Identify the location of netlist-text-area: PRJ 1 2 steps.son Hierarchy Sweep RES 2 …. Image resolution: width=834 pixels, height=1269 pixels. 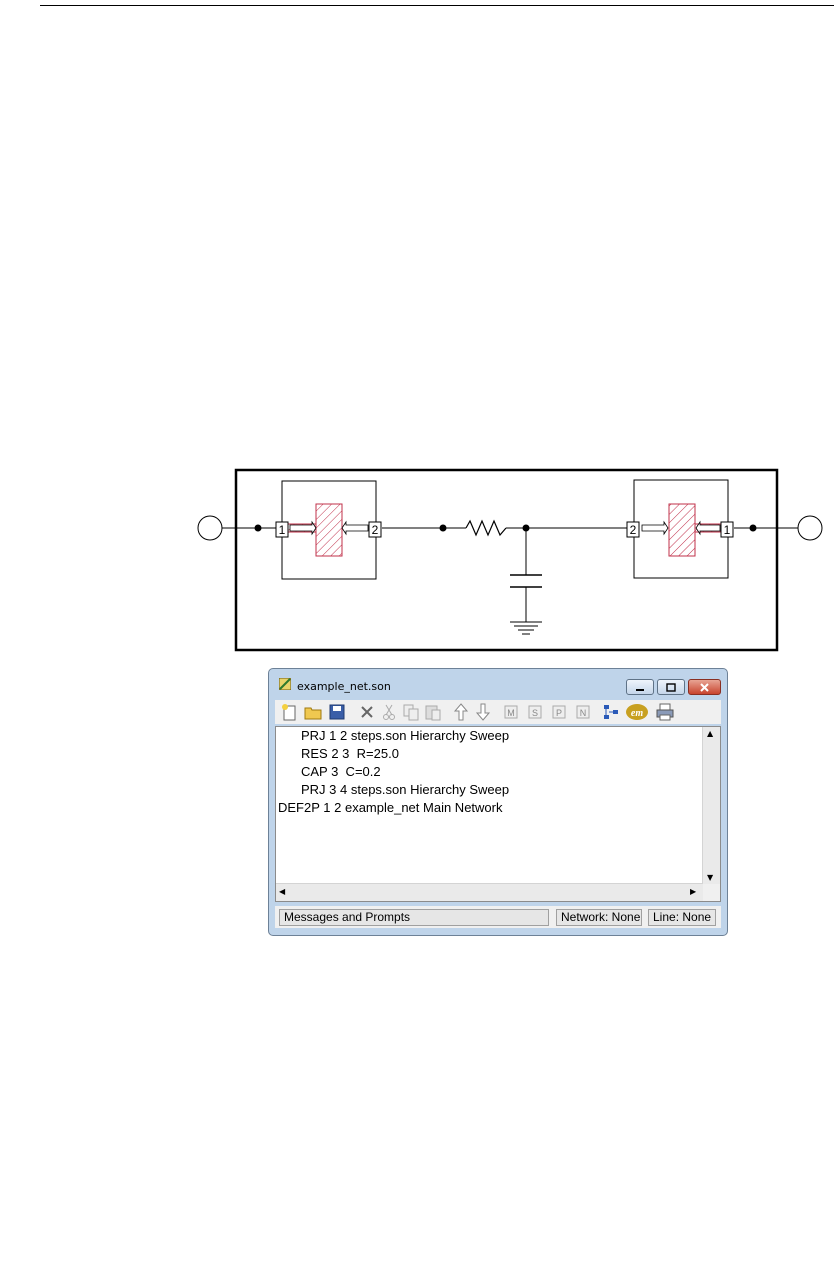
(498, 814).